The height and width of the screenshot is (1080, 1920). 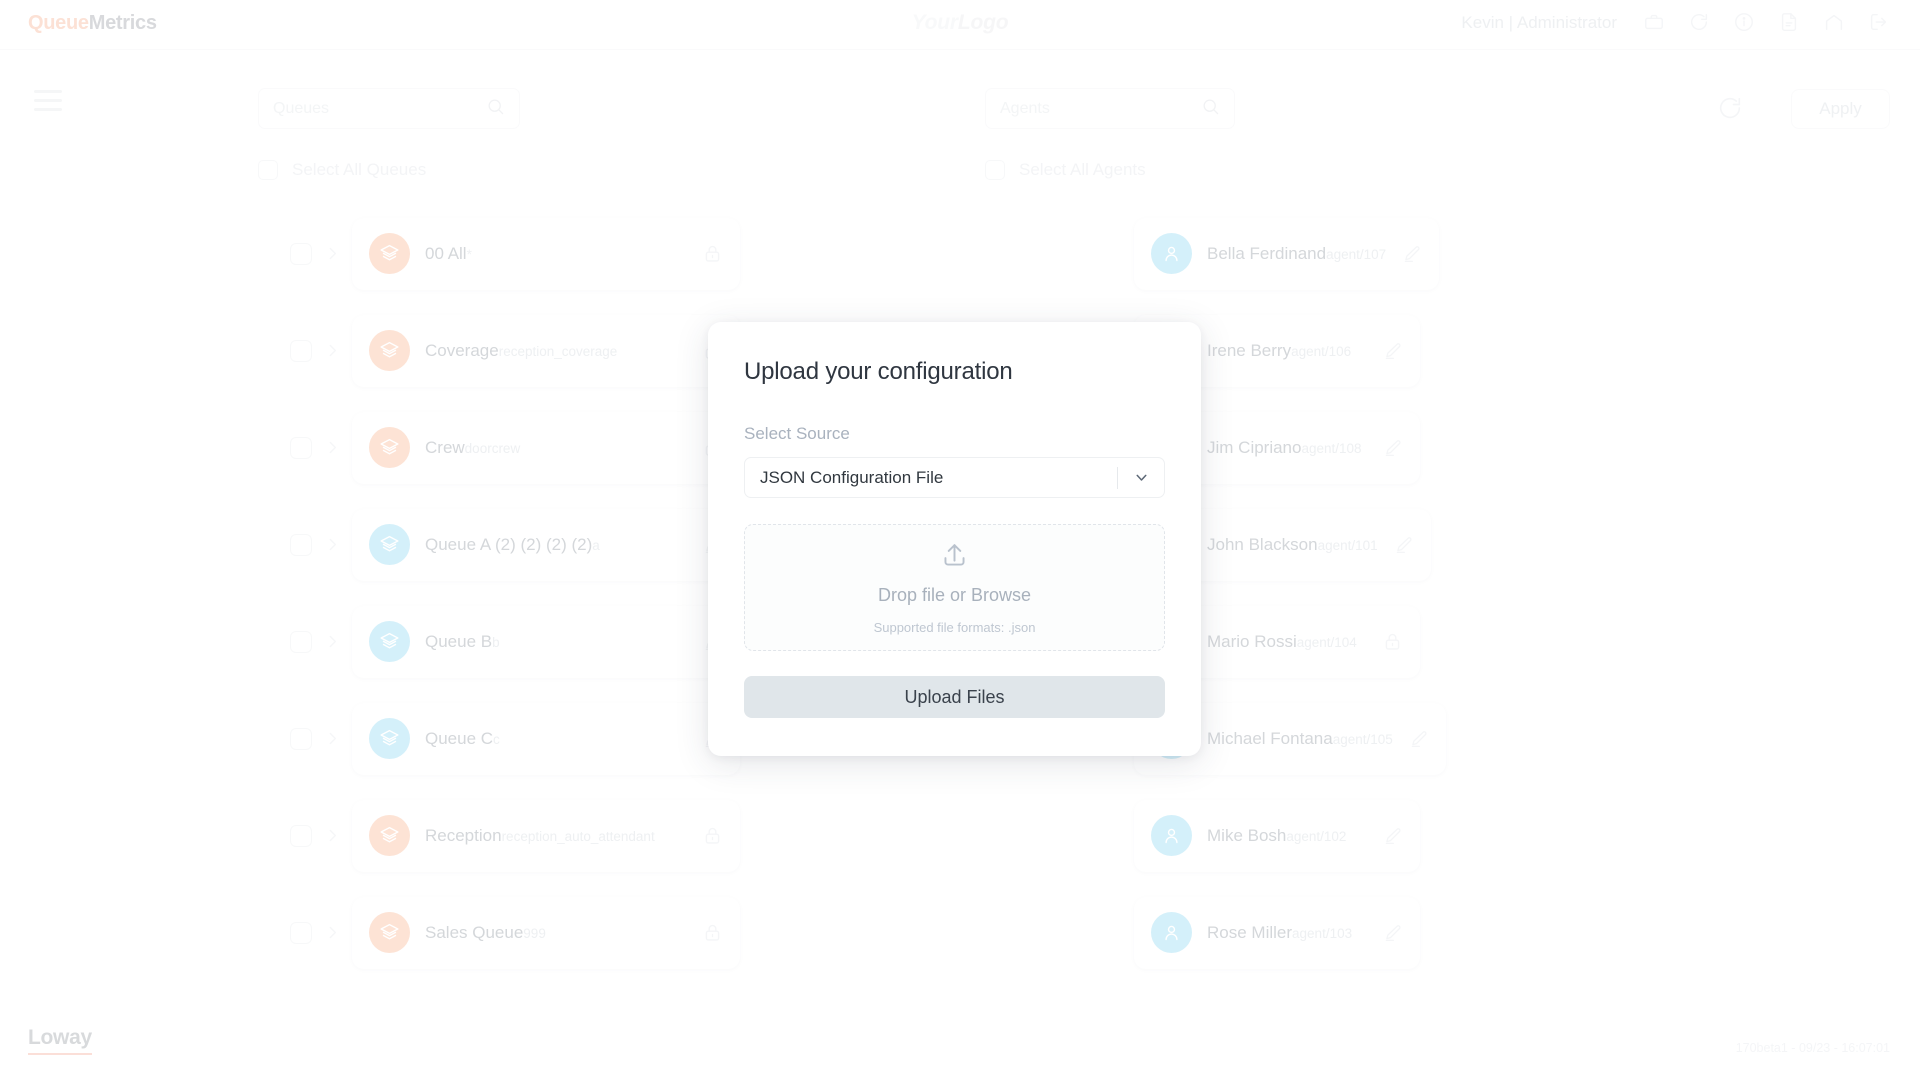 I want to click on layers-icon, so click(x=389, y=447).